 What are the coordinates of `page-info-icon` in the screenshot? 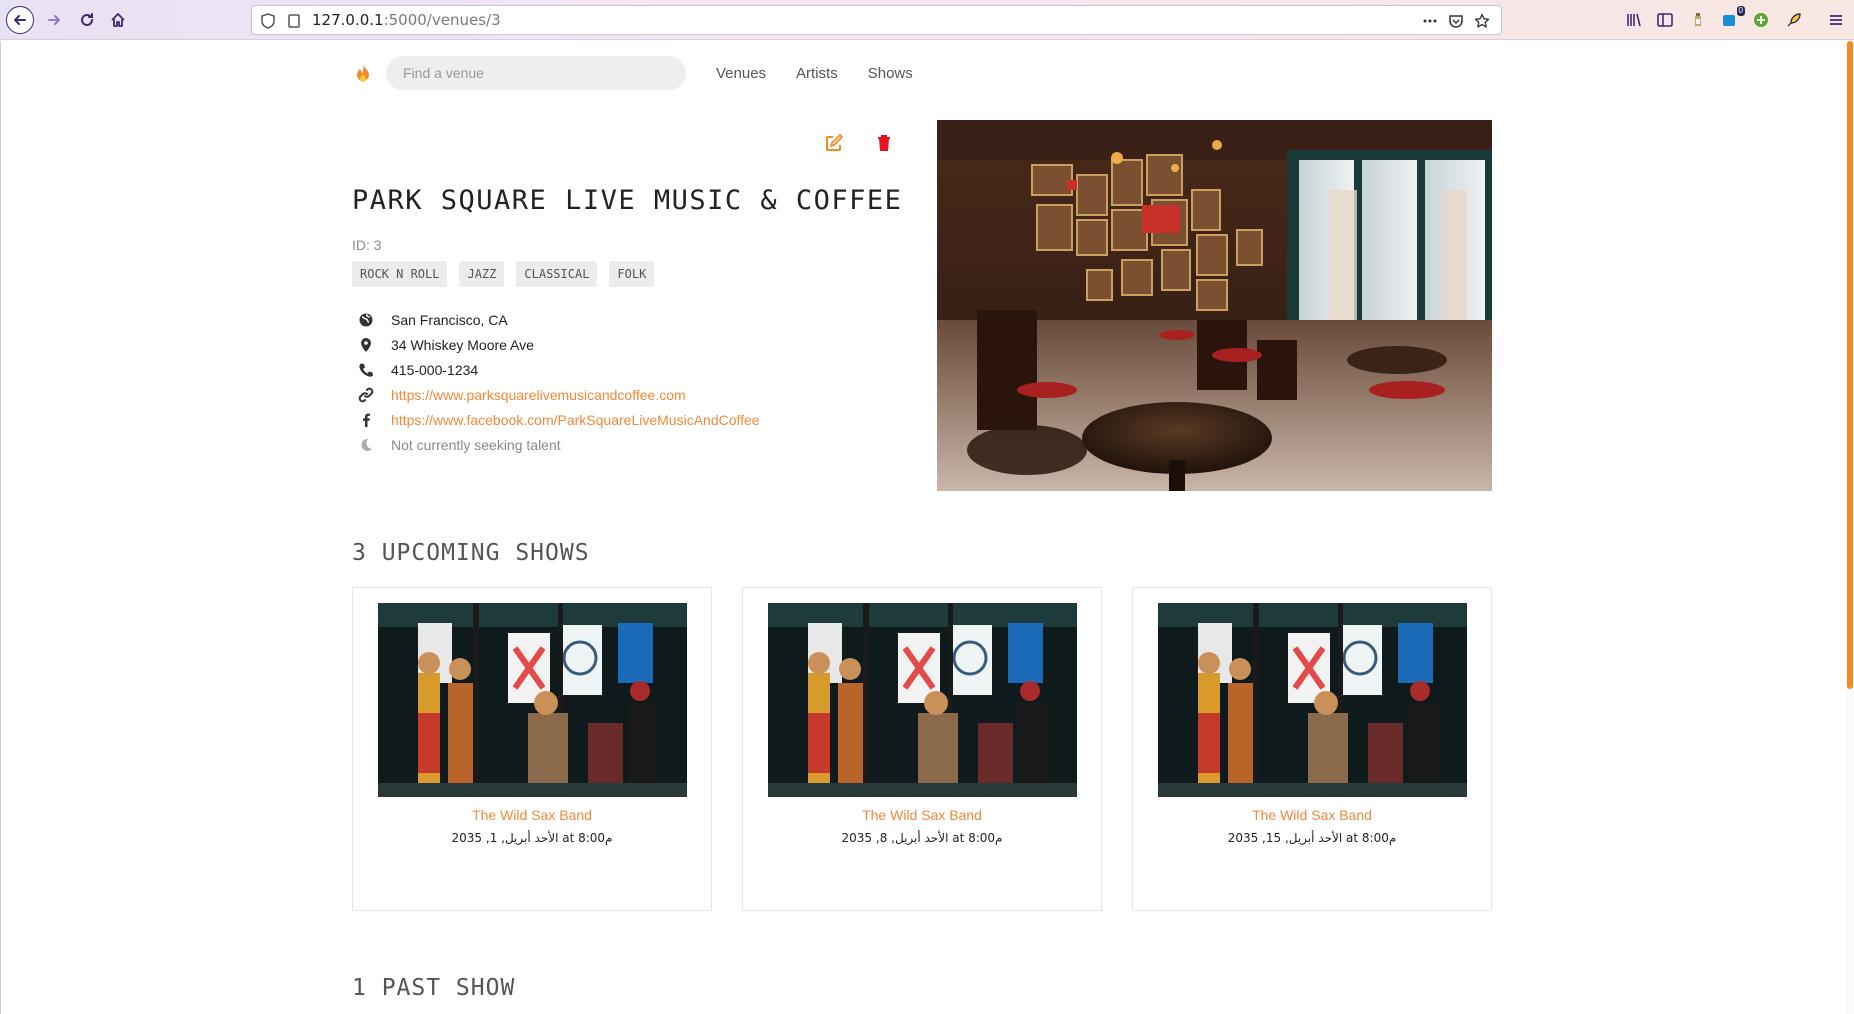 It's located at (294, 21).